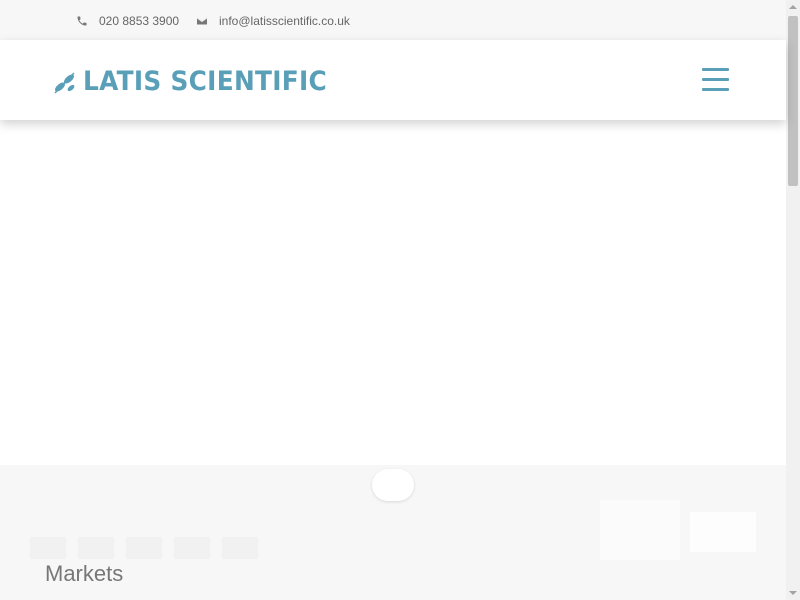 The image size is (800, 600). I want to click on cookie-toggle-button, so click(393, 485).